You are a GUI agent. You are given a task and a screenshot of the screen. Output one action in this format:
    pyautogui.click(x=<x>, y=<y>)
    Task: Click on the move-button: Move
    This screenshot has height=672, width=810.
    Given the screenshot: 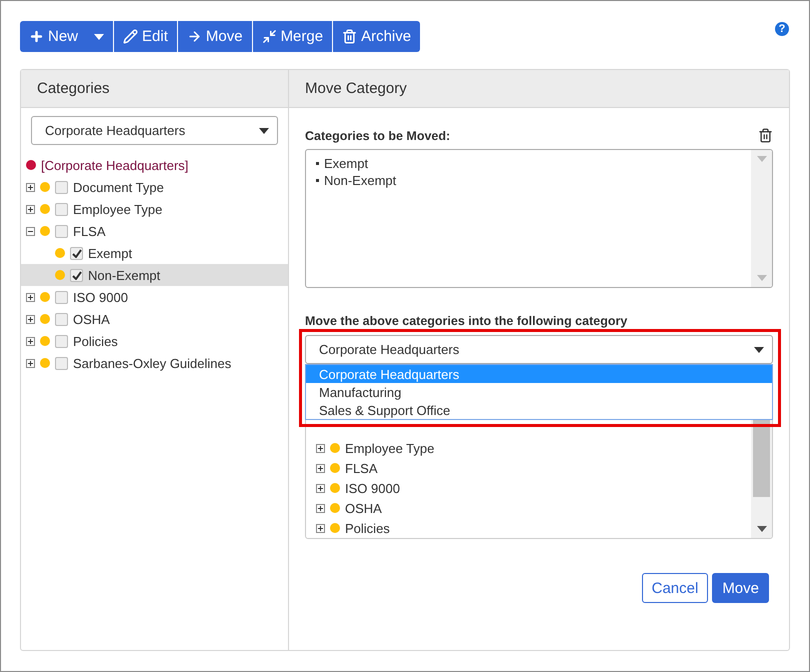 What is the action you would take?
    pyautogui.click(x=740, y=588)
    